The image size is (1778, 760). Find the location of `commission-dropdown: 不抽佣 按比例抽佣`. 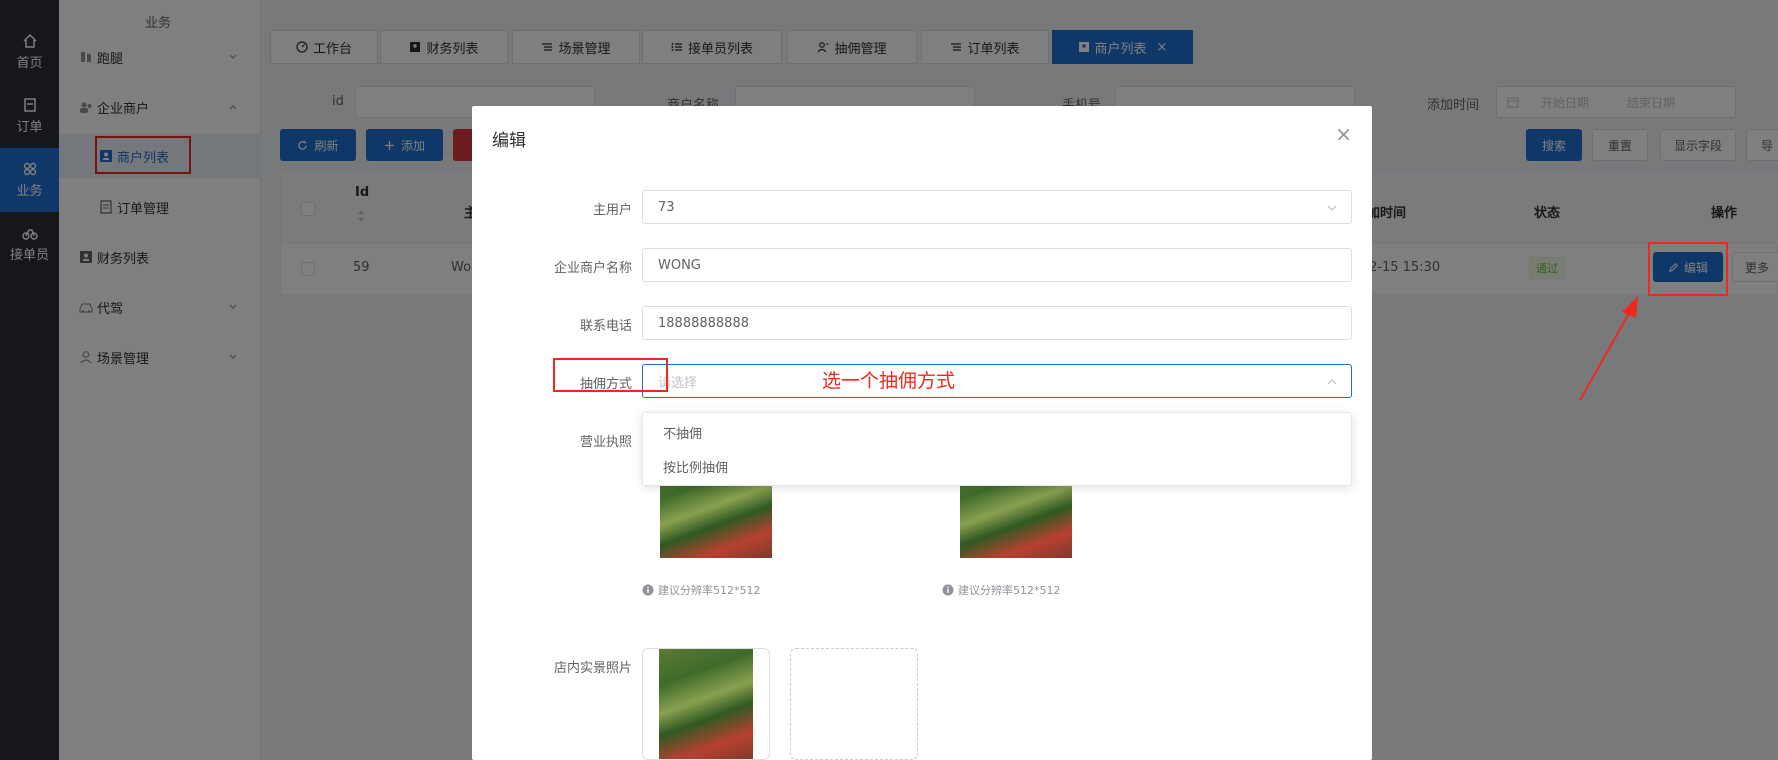

commission-dropdown: 不抽佣 按比例抽佣 is located at coordinates (997, 449).